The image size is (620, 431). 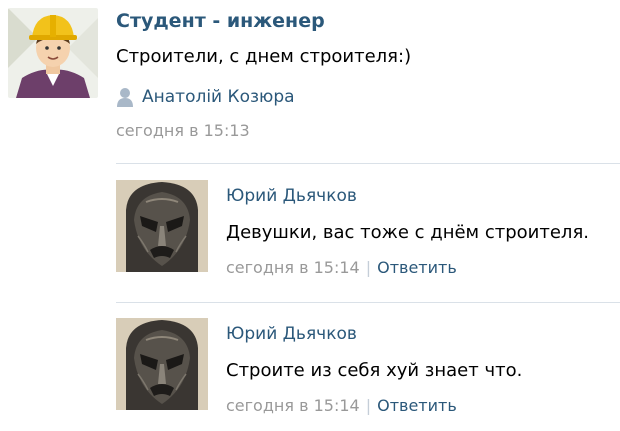 What do you see at coordinates (125, 97) in the screenshot?
I see `user-icon` at bounding box center [125, 97].